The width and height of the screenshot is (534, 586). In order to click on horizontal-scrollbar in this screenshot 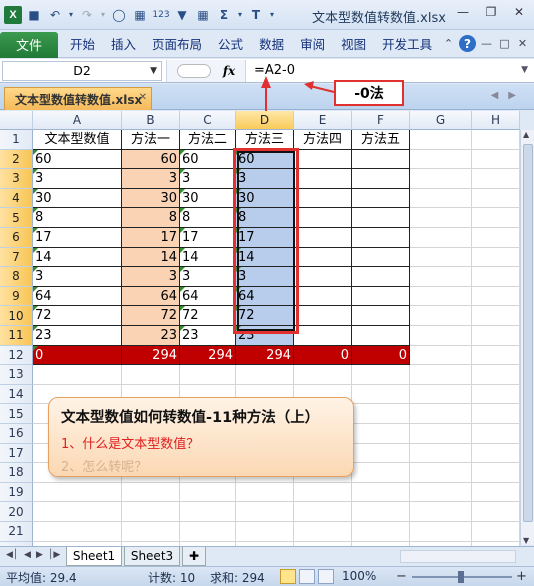, I will do `click(458, 556)`.